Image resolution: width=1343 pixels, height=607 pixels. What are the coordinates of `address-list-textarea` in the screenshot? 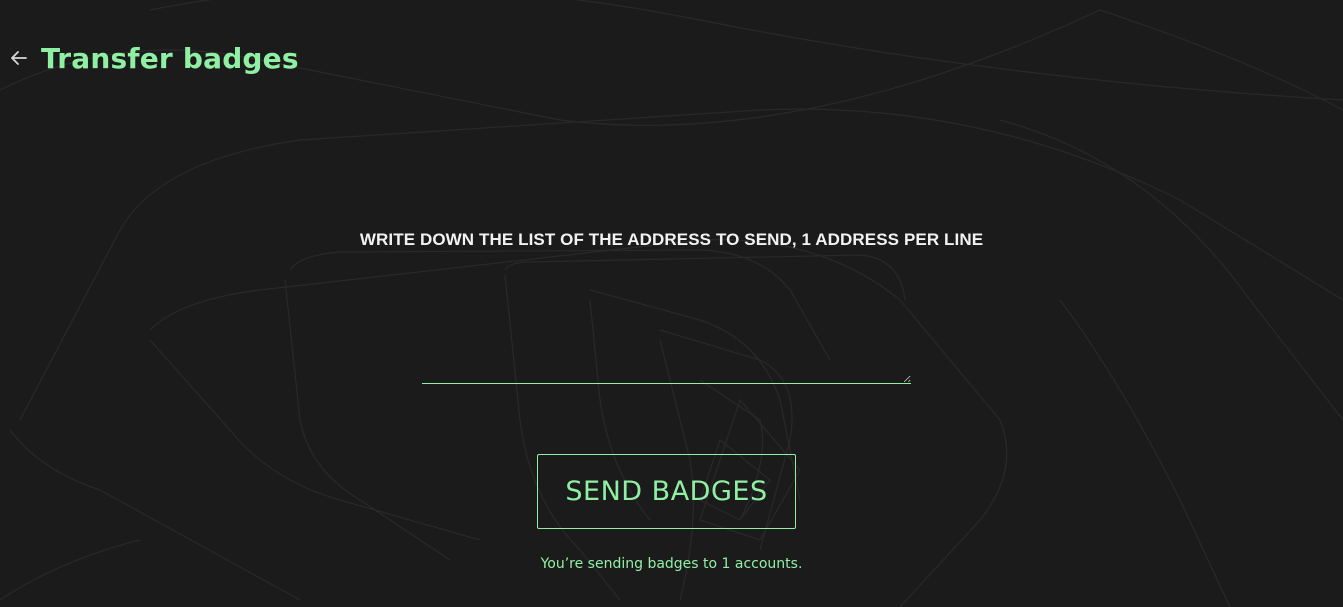 It's located at (666, 328).